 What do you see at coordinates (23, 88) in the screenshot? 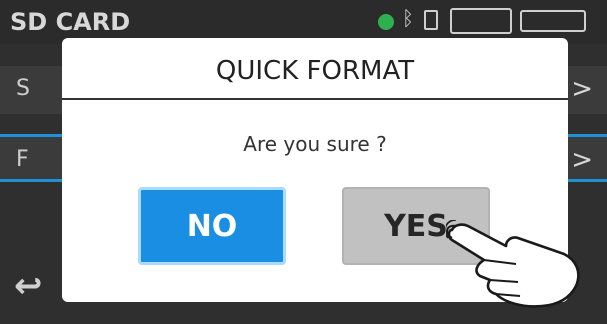
I see `menu-item-1-label: S` at bounding box center [23, 88].